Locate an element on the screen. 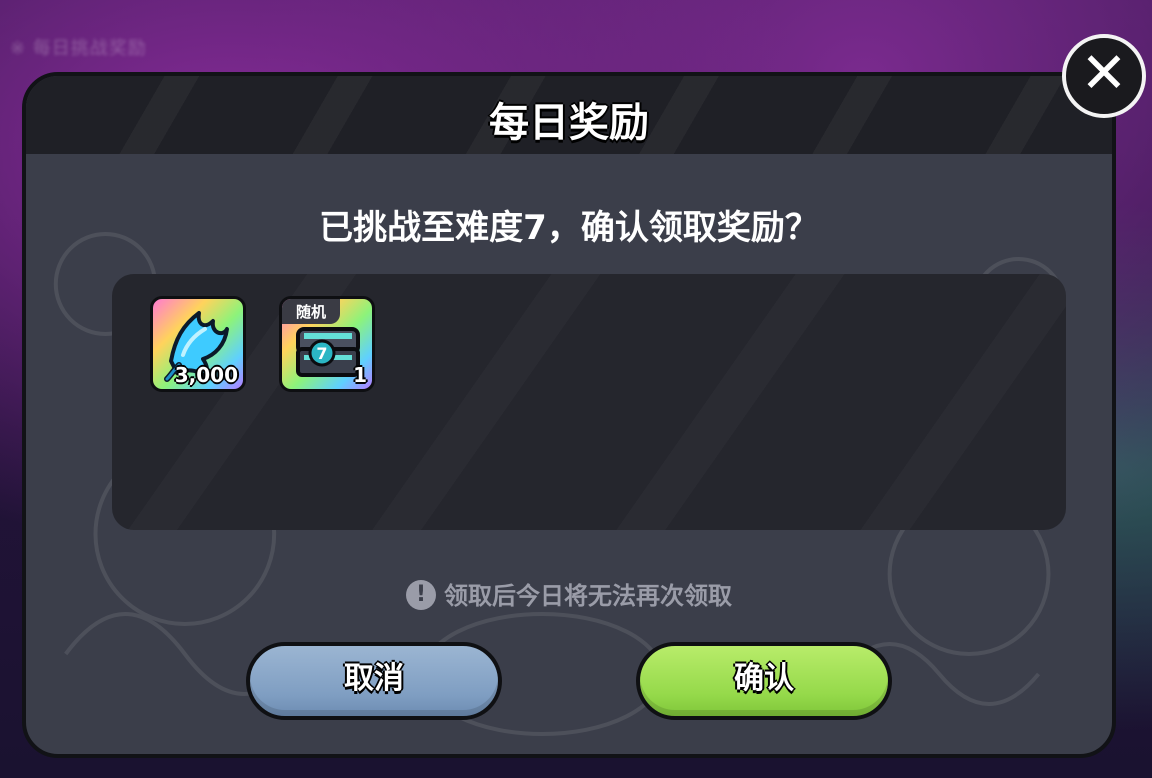  warning-row: ! 领取后今日将无法再次领取 is located at coordinates (569, 593).